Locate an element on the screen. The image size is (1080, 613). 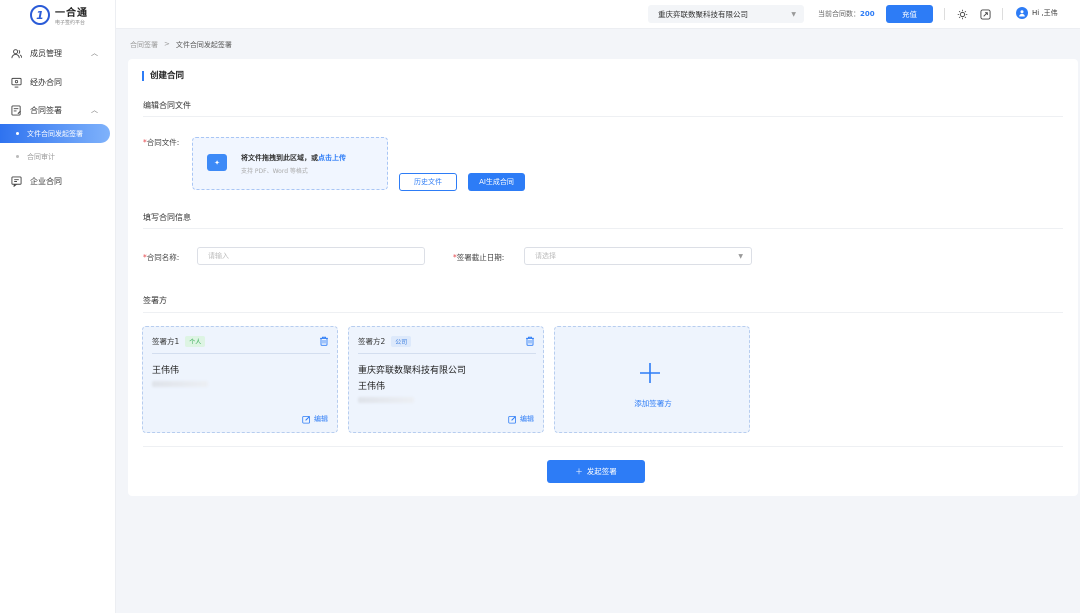
signer-title: 签署方2 is located at coordinates (372, 341).